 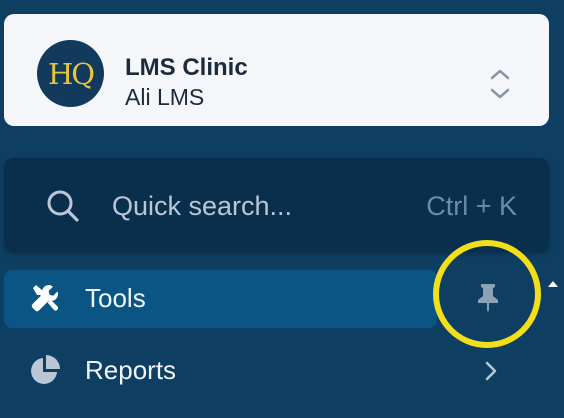 I want to click on chevron-right-icon, so click(x=491, y=371).